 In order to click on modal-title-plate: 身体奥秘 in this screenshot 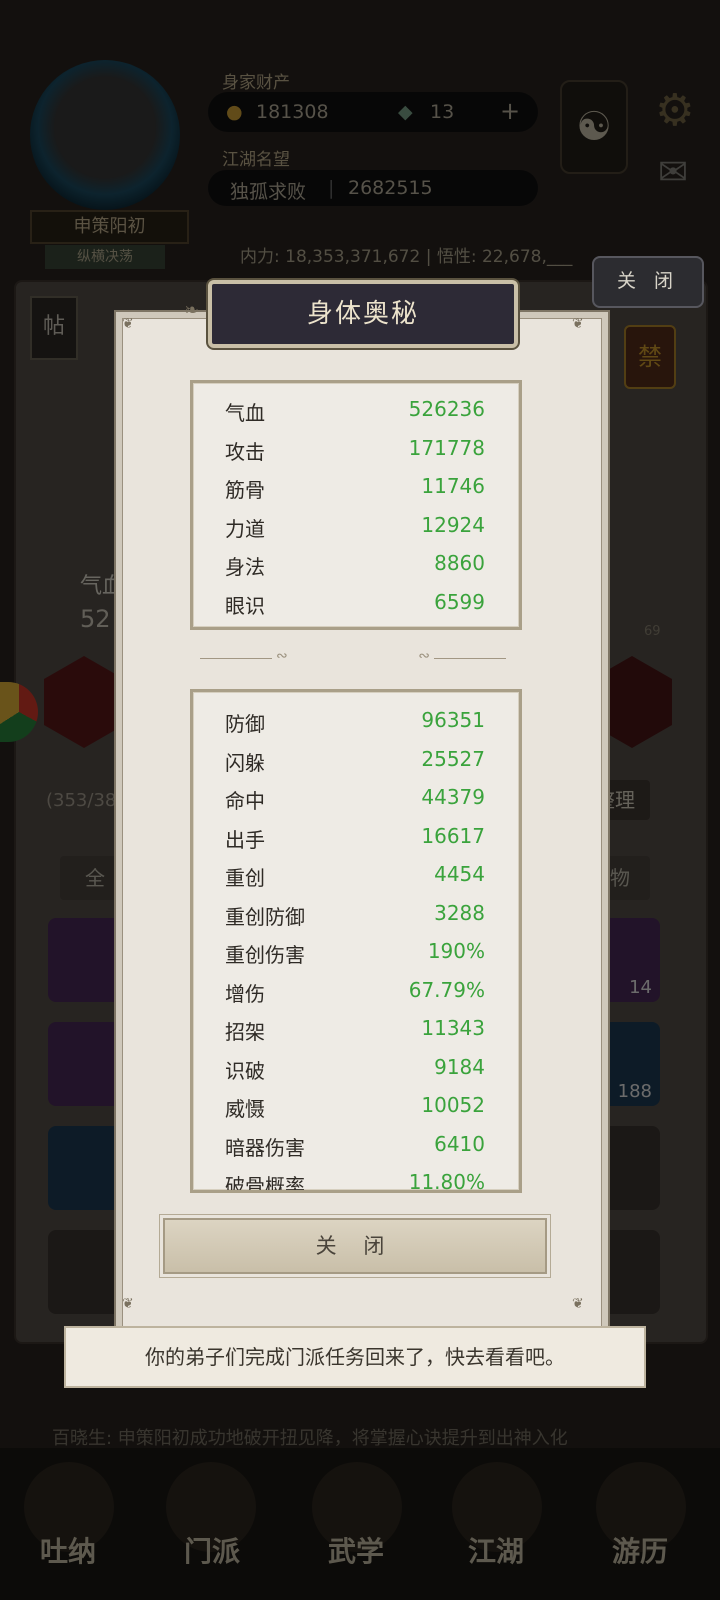, I will do `click(363, 314)`.